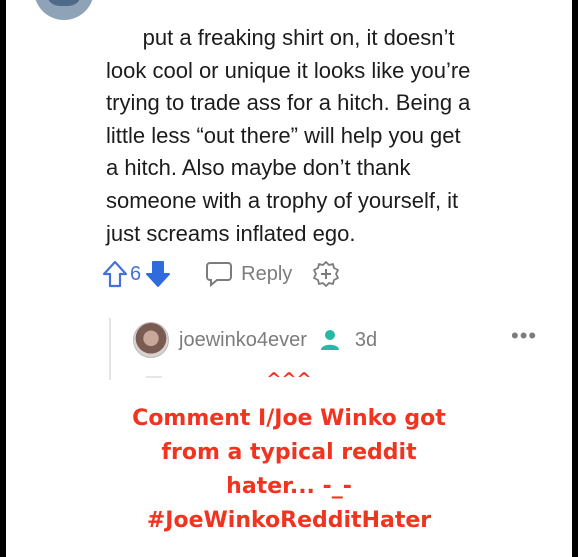  I want to click on reply-button: Reply, so click(248, 274).